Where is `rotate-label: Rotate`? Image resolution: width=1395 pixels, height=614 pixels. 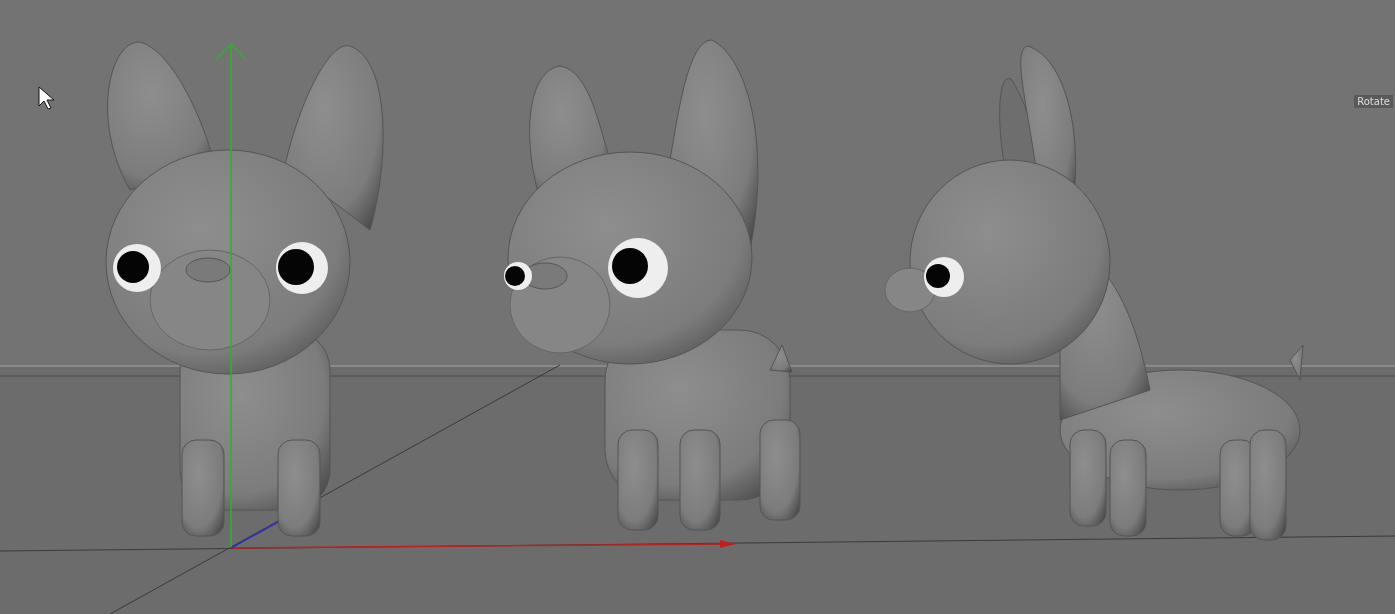 rotate-label: Rotate is located at coordinates (1373, 101).